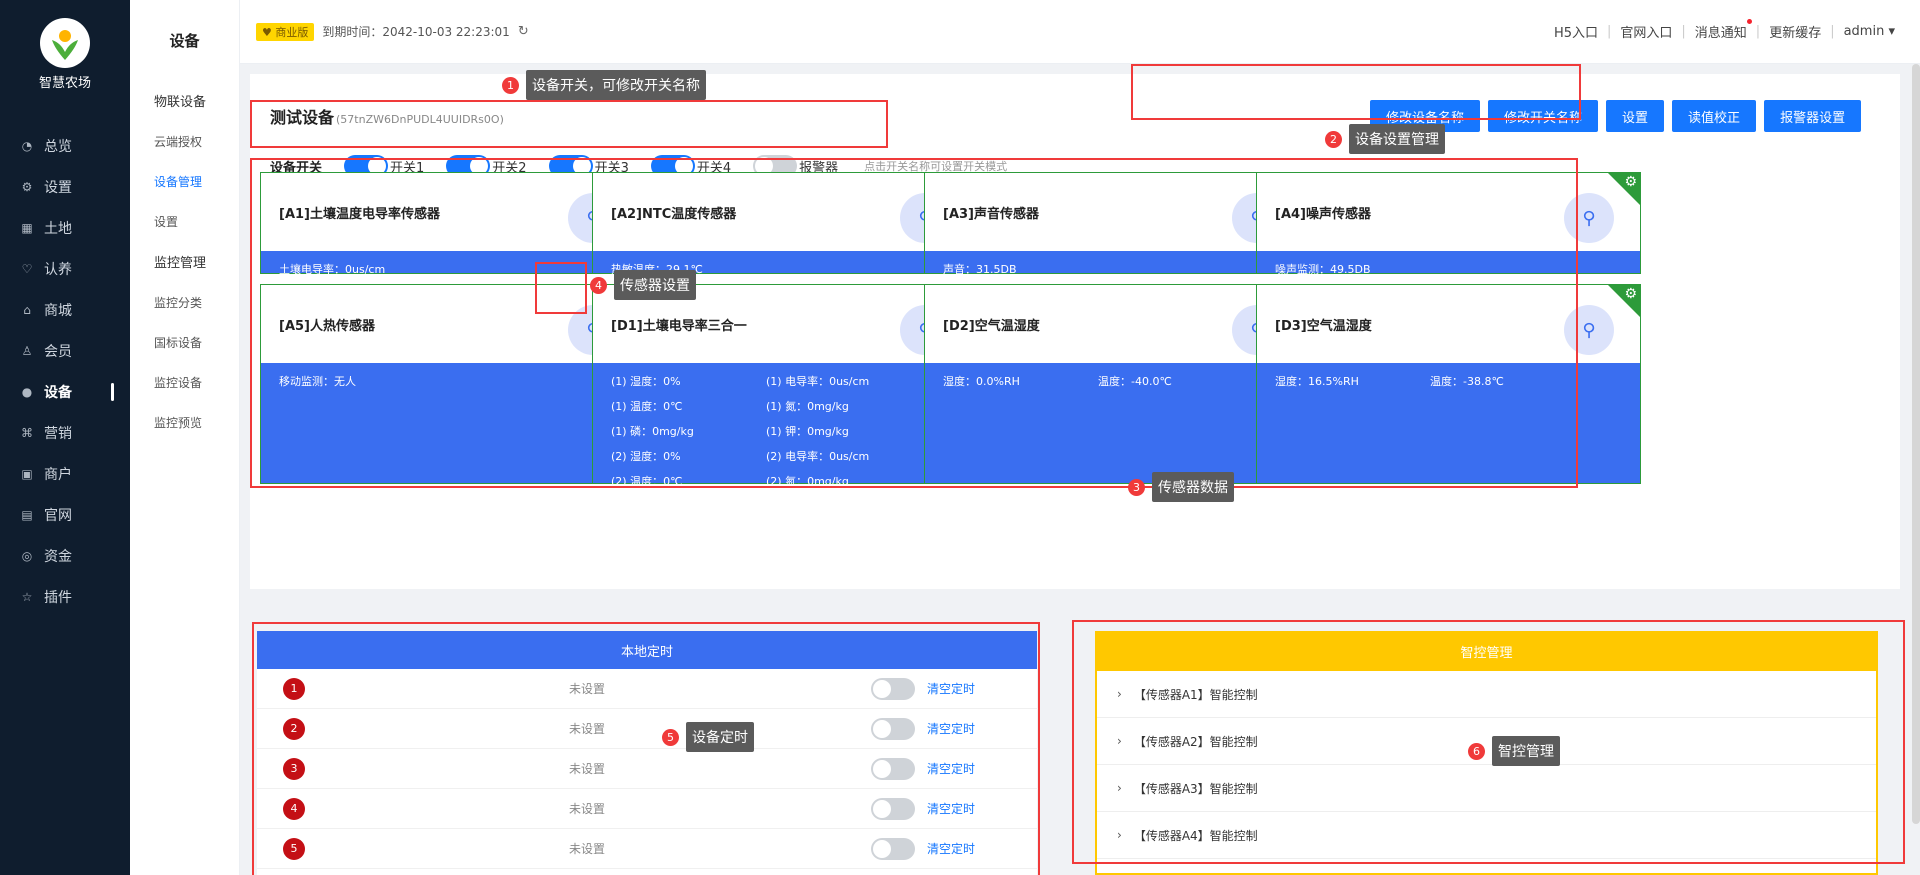  I want to click on sidebar-item-label: 商城, so click(58, 310).